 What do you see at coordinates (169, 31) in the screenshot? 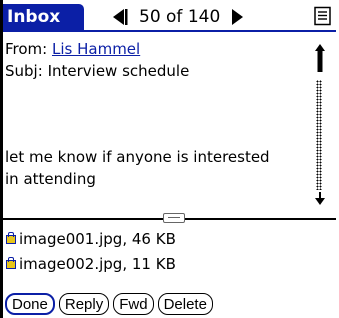
I see `title-underline` at bounding box center [169, 31].